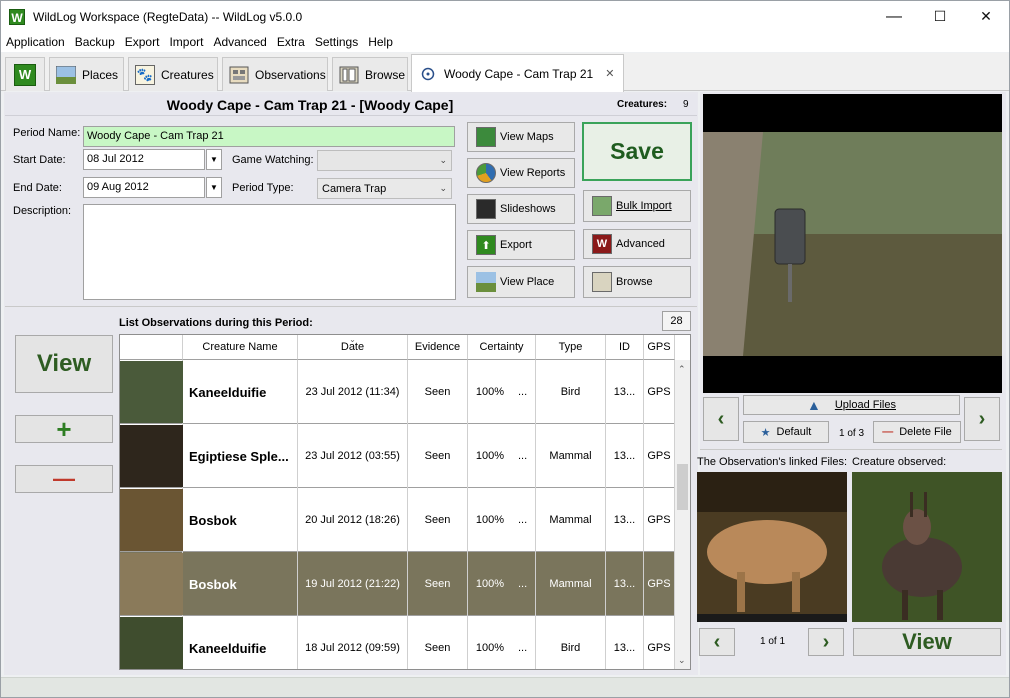  Describe the element at coordinates (637, 151) in the screenshot. I see `save-button: Save` at that location.